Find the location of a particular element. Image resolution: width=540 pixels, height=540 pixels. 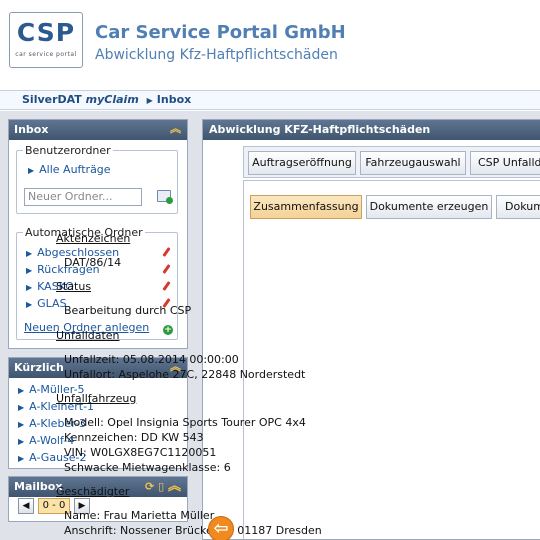

mailbox-tools: ⟳ ▯ ︽ is located at coordinates (163, 487).